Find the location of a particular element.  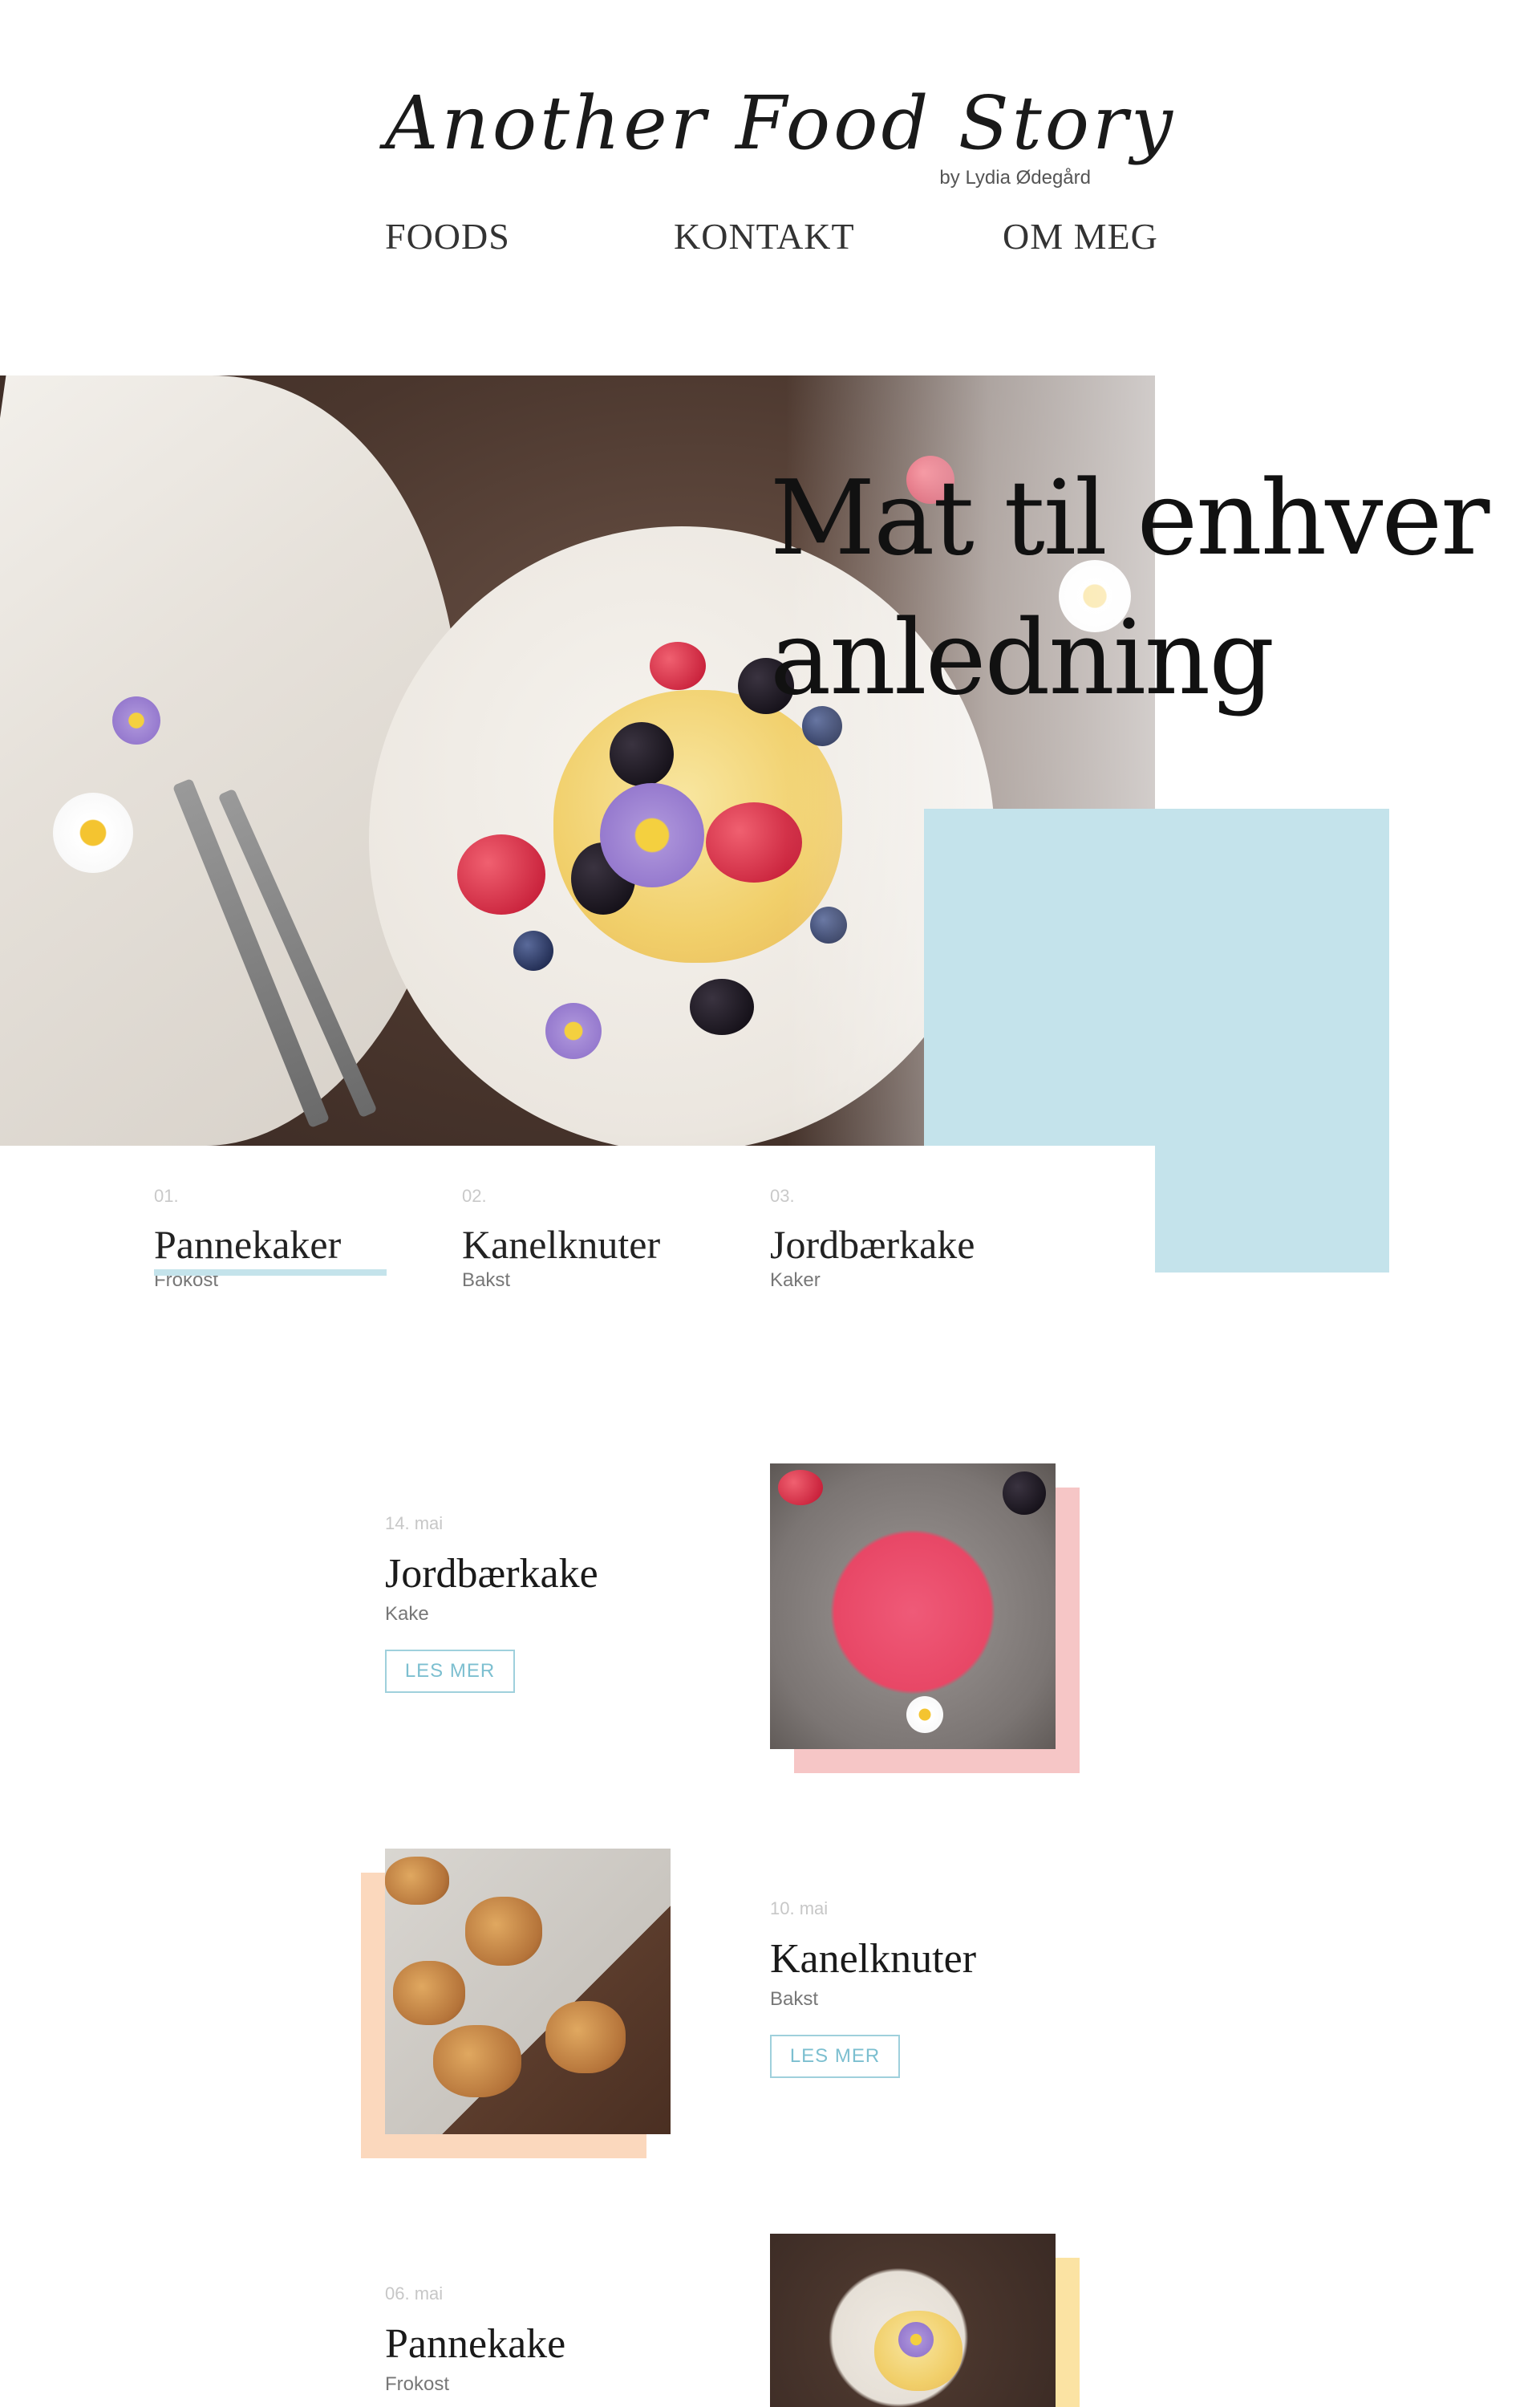

hero-daisy is located at coordinates (93, 833).